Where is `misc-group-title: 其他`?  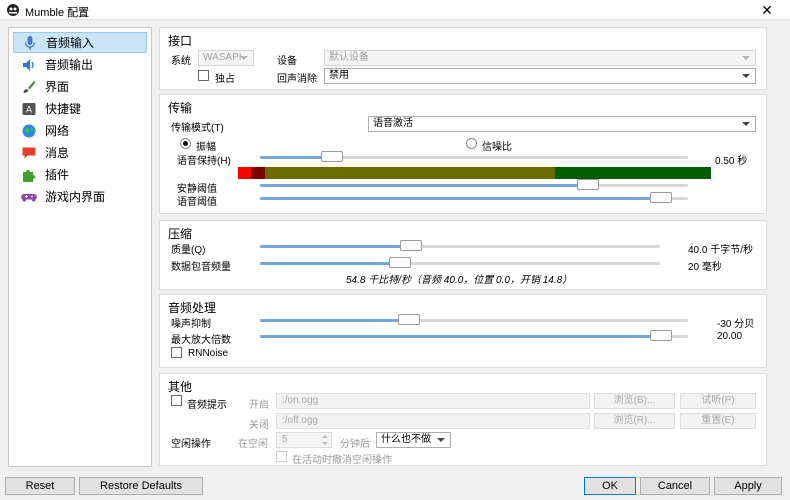
misc-group-title: 其他 is located at coordinates (180, 387).